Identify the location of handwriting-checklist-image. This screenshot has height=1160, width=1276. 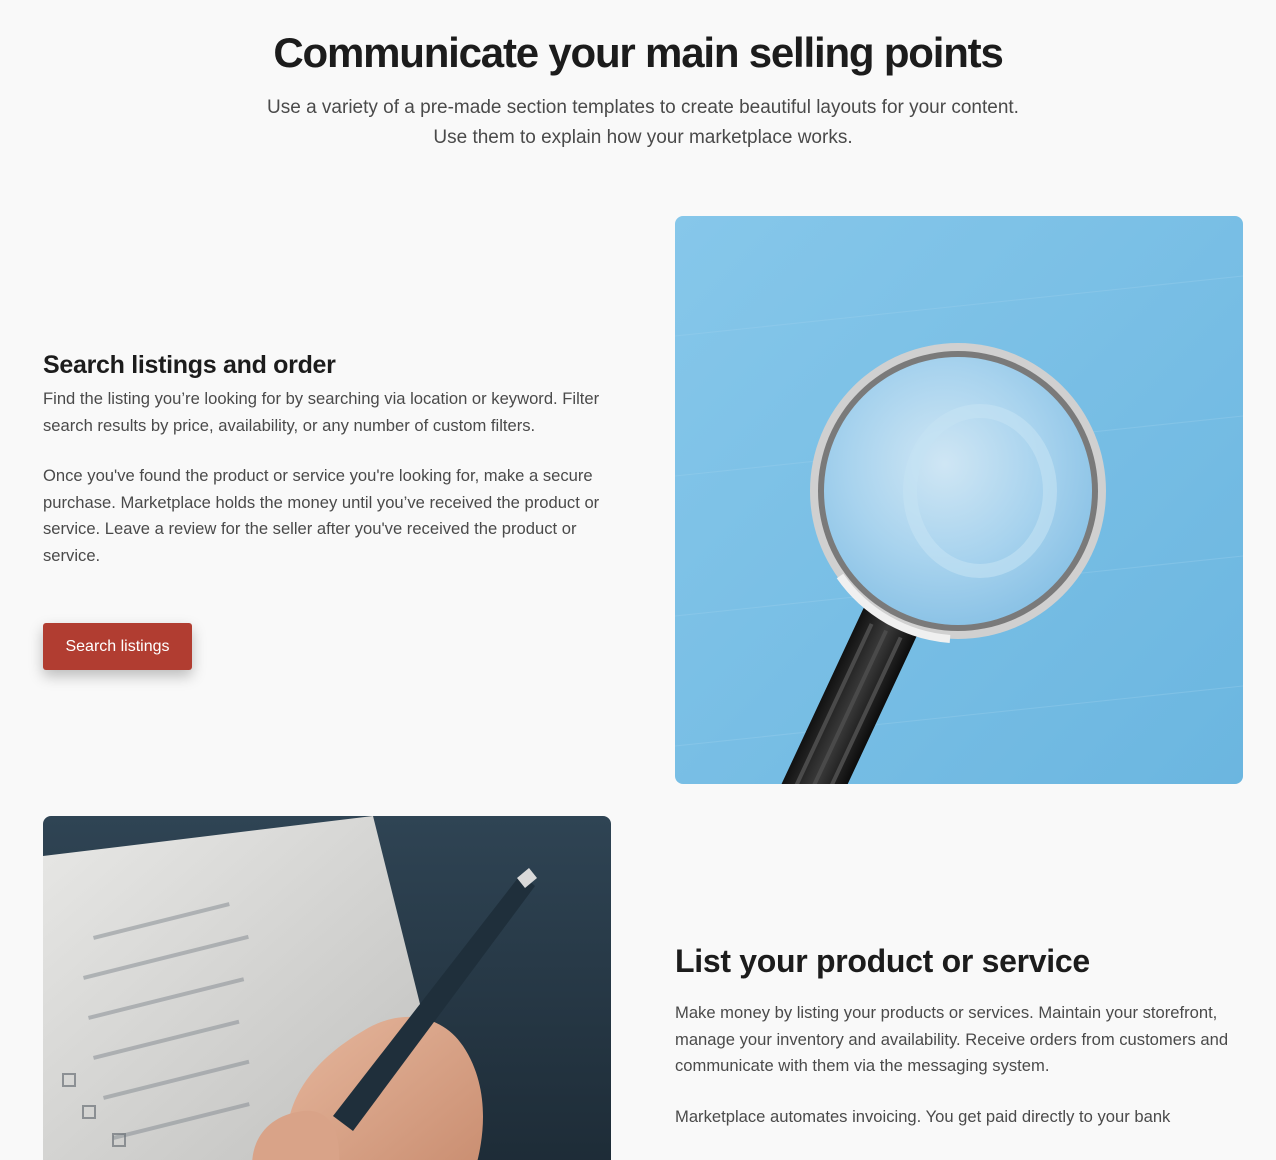
(327, 988).